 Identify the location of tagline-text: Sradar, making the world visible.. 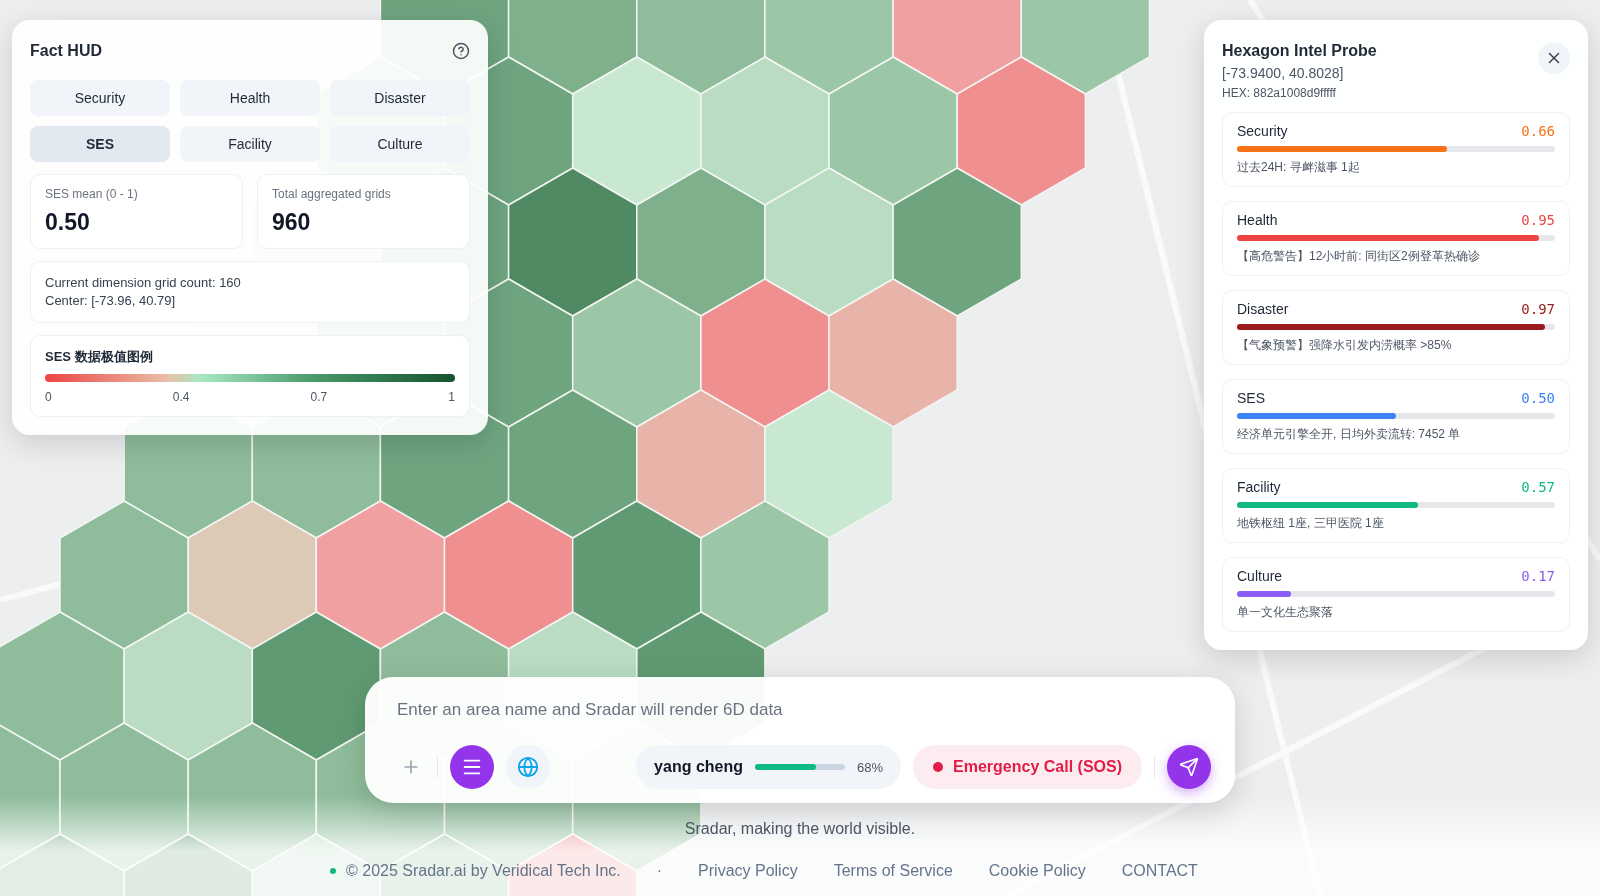
(800, 828).